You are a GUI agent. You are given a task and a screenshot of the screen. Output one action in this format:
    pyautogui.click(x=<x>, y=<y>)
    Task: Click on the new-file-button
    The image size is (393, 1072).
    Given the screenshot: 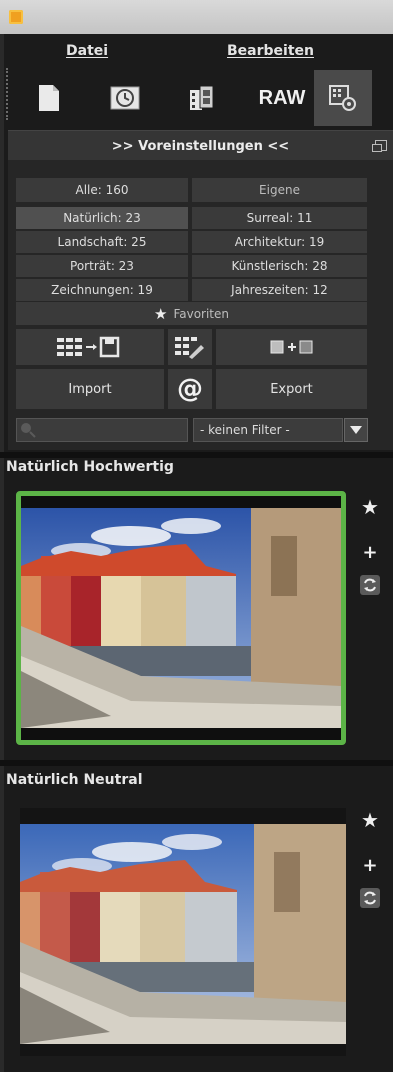 What is the action you would take?
    pyautogui.click(x=49, y=98)
    